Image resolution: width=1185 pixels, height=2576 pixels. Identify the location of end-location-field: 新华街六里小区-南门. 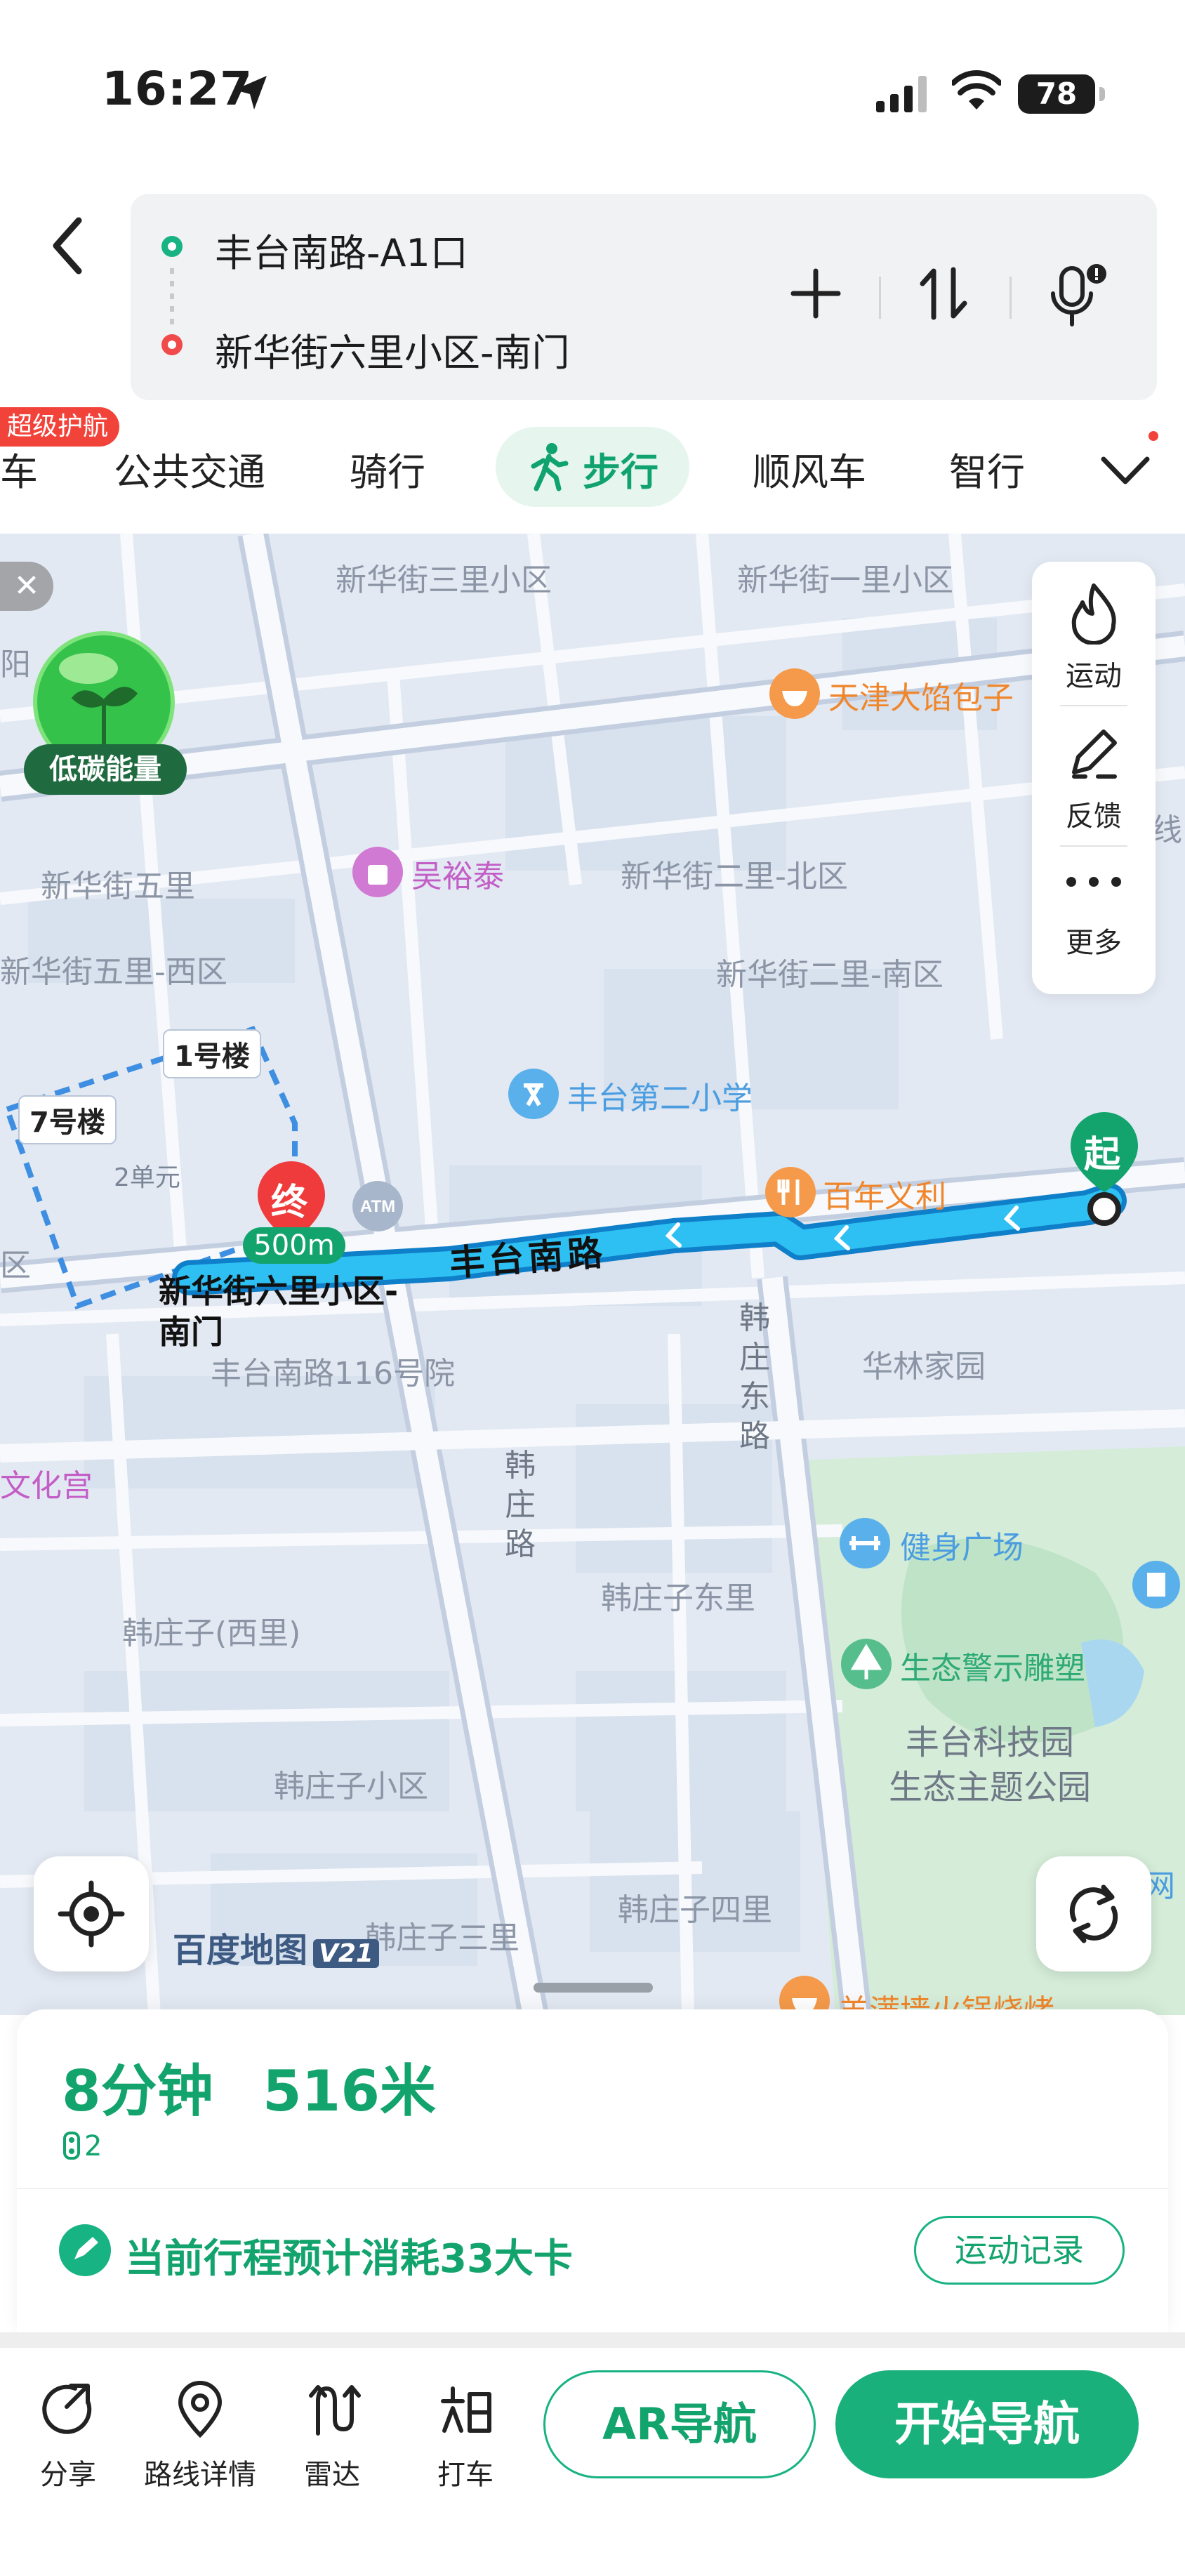
(392, 349).